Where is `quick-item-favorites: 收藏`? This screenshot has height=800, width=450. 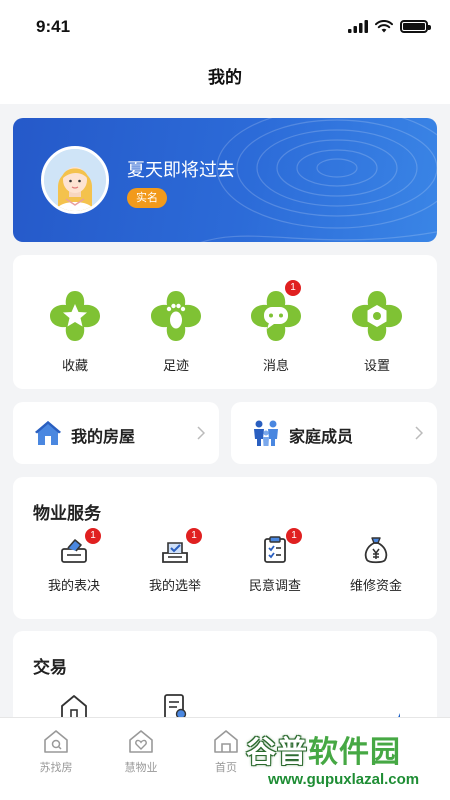 quick-item-favorites: 收藏 is located at coordinates (75, 330).